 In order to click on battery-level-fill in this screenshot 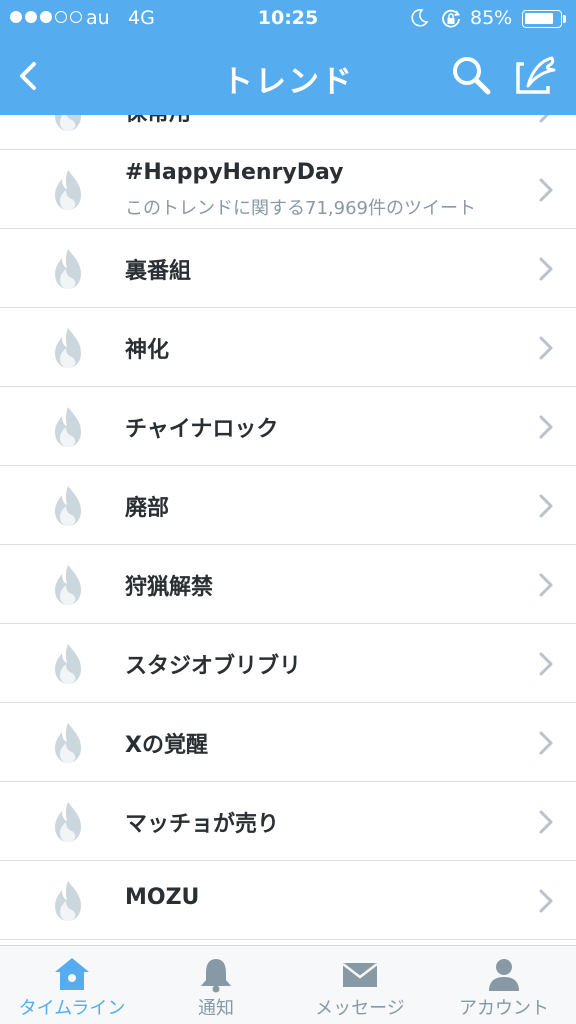, I will do `click(539, 18)`.